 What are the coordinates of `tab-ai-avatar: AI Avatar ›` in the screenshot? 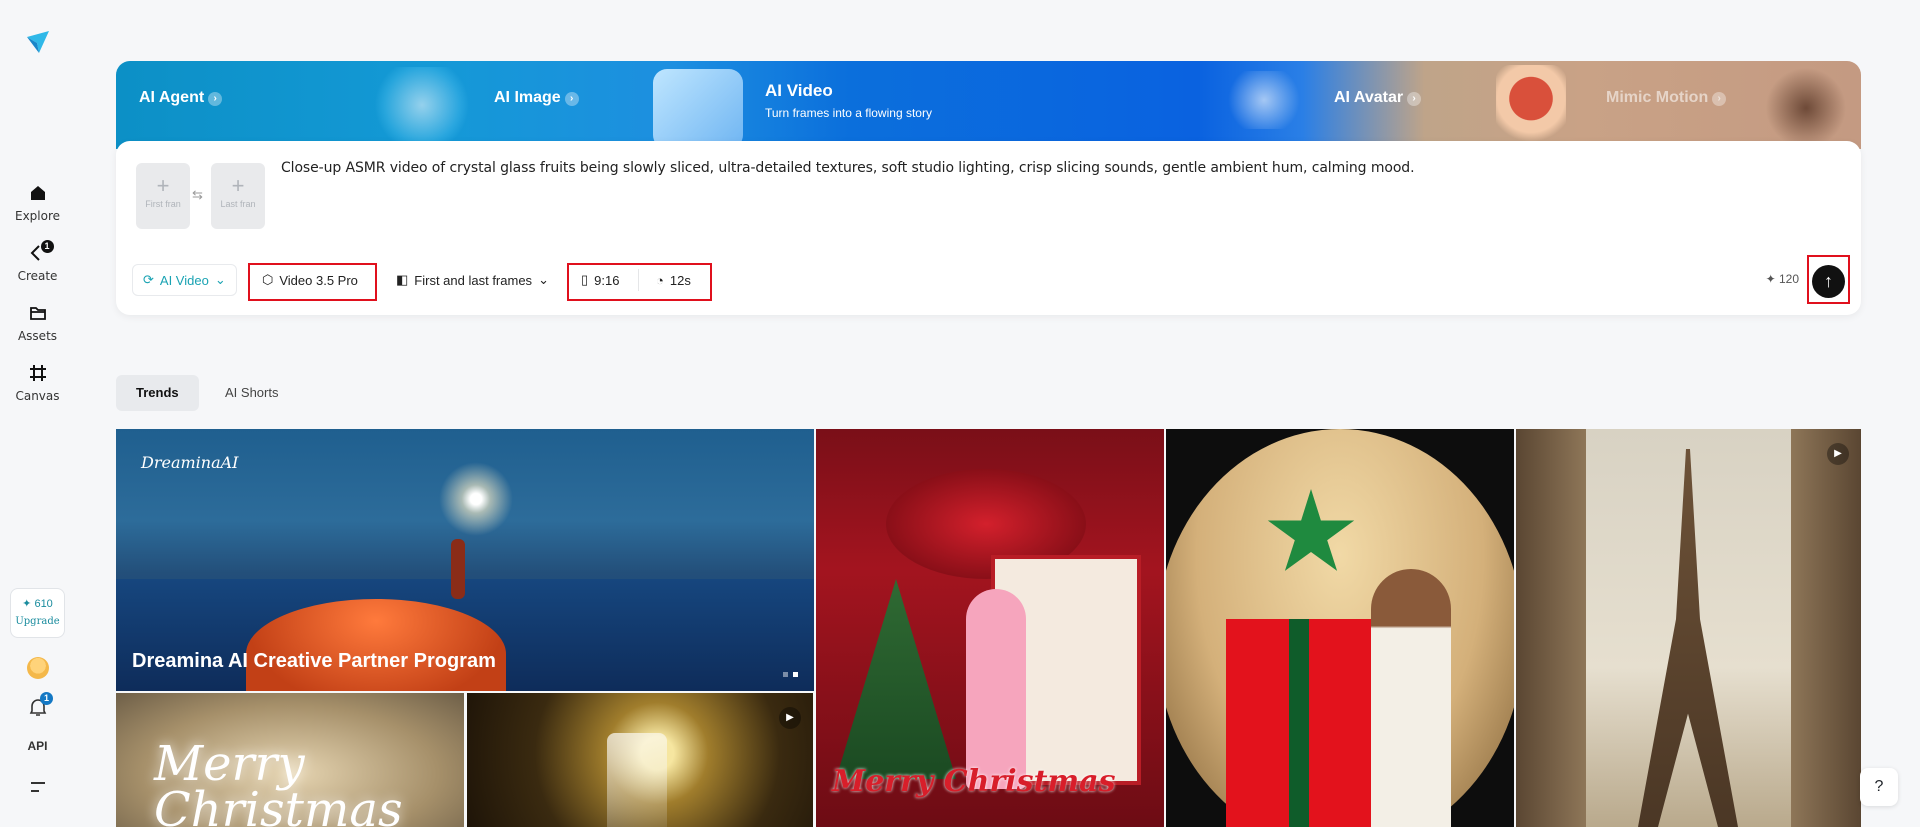 It's located at (1378, 98).